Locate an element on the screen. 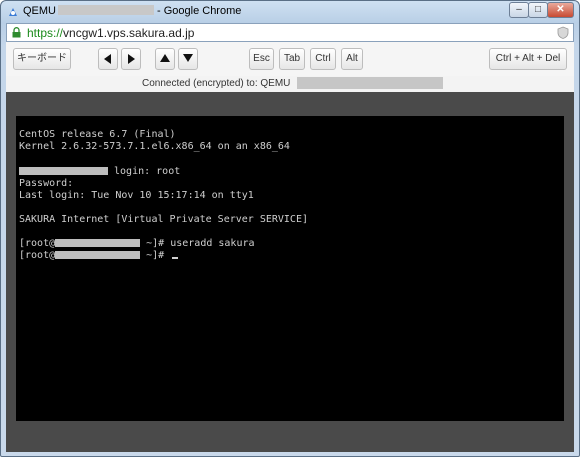  vnc-toolbar: キーボード Esc Tab Ctrl Alt Ctrl + Alt + Del is located at coordinates (290, 59).